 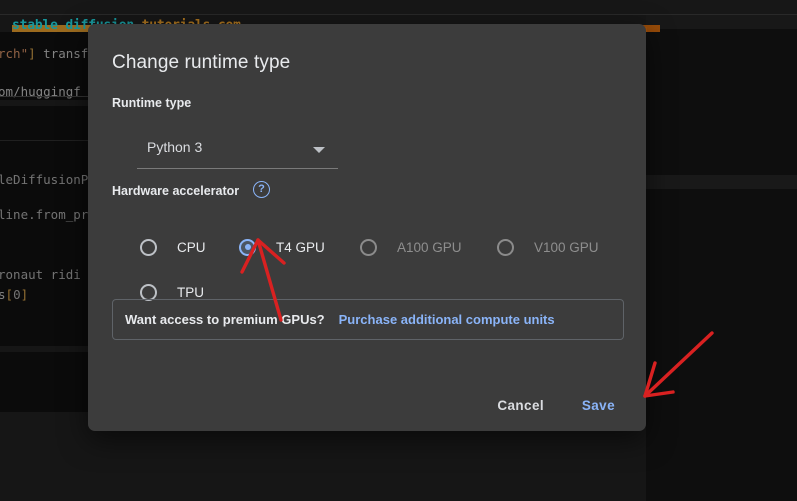 What do you see at coordinates (237, 168) in the screenshot?
I see `select-underline` at bounding box center [237, 168].